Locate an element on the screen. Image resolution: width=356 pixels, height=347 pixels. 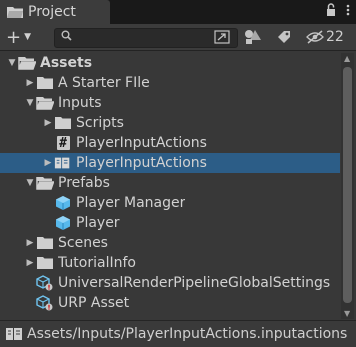
tree-row: ▼ Inputs is located at coordinates (170, 103).